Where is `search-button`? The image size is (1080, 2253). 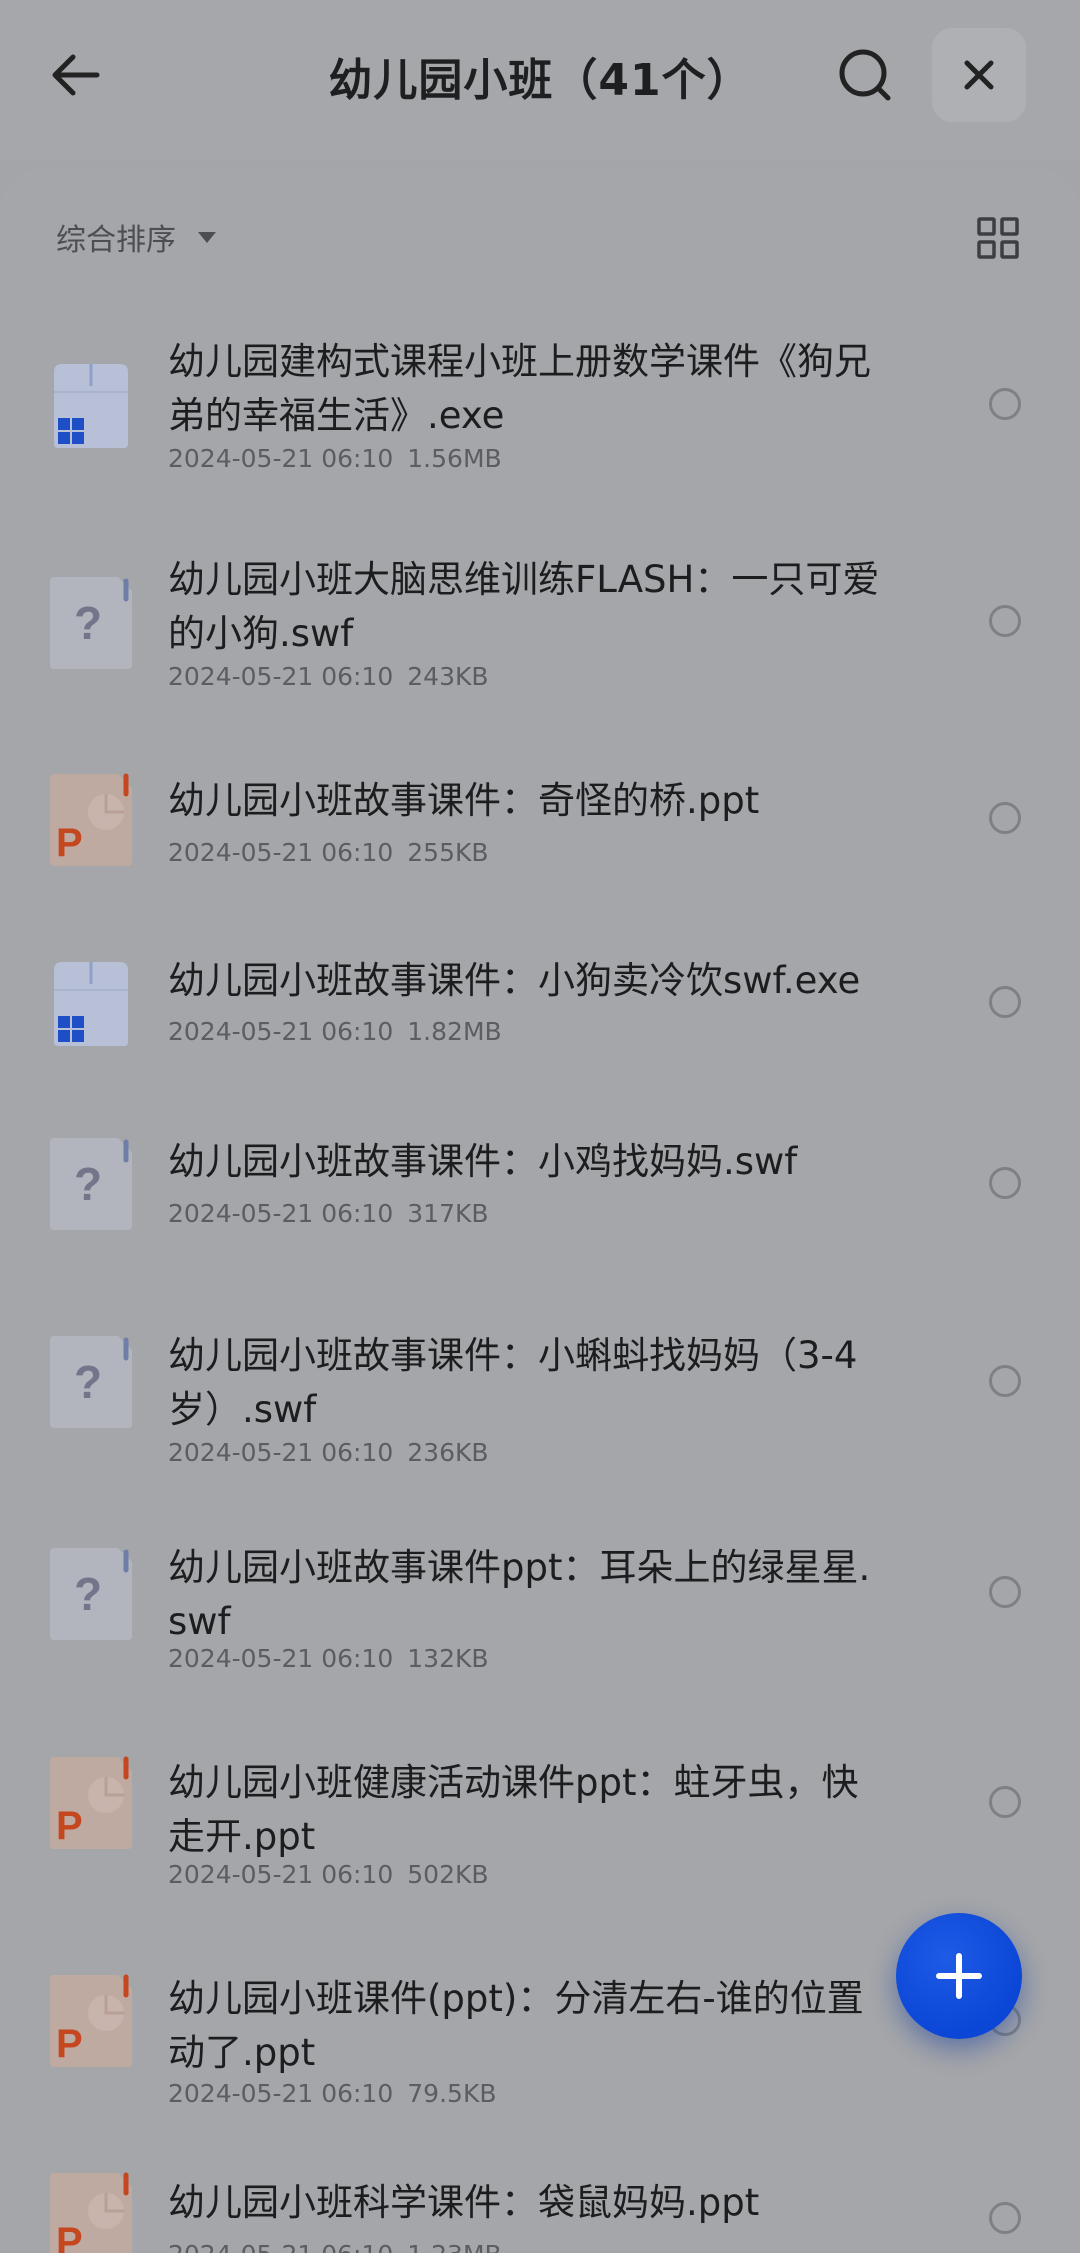 search-button is located at coordinates (866, 76).